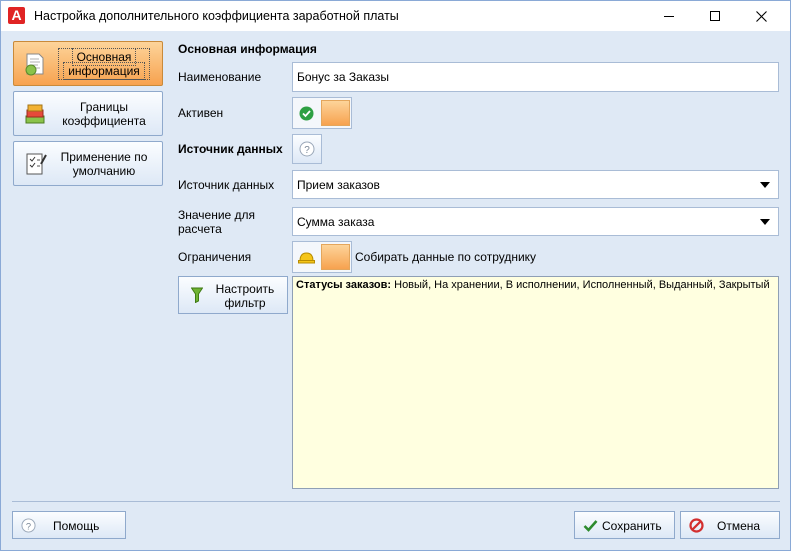  I want to click on check-circle-icon, so click(306, 113).